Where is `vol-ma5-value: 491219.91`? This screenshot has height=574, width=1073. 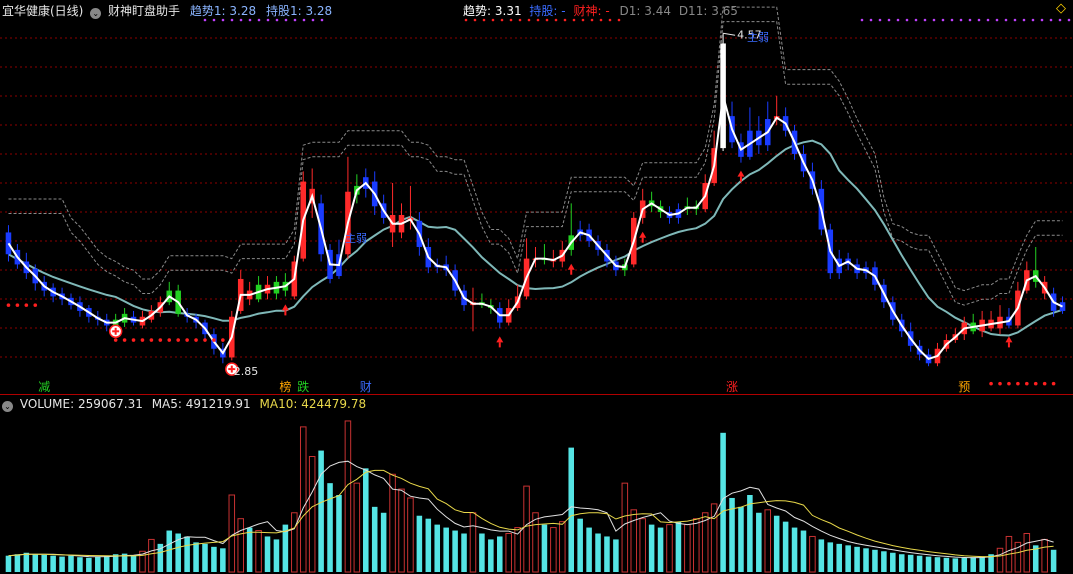 vol-ma5-value: 491219.91 is located at coordinates (218, 404).